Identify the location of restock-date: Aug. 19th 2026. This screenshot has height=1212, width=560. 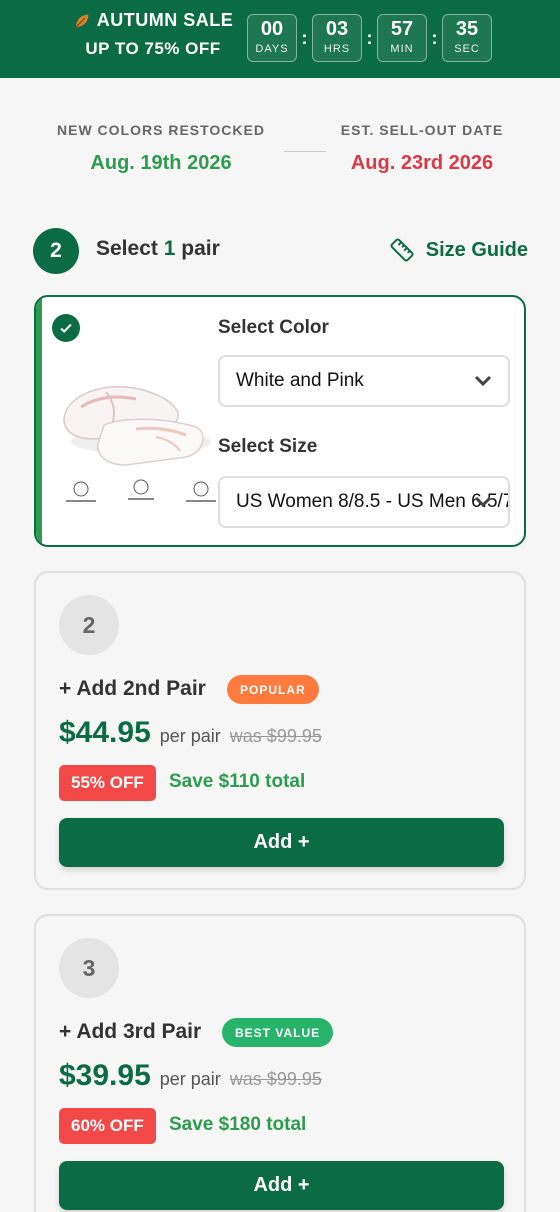
(161, 163).